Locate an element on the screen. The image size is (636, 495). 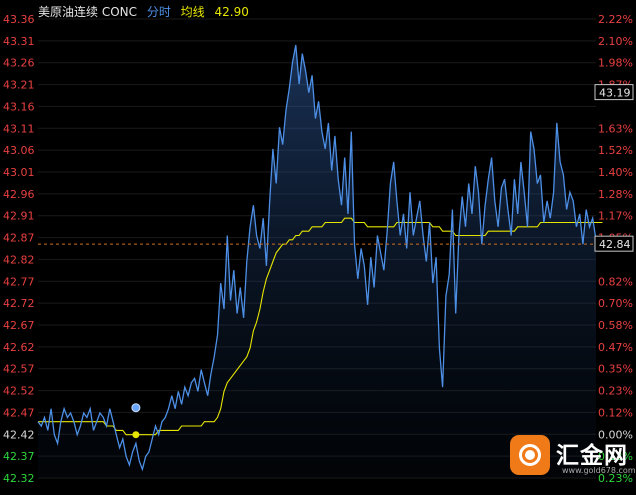
y-tick-right: 1.98% is located at coordinates (615, 63).